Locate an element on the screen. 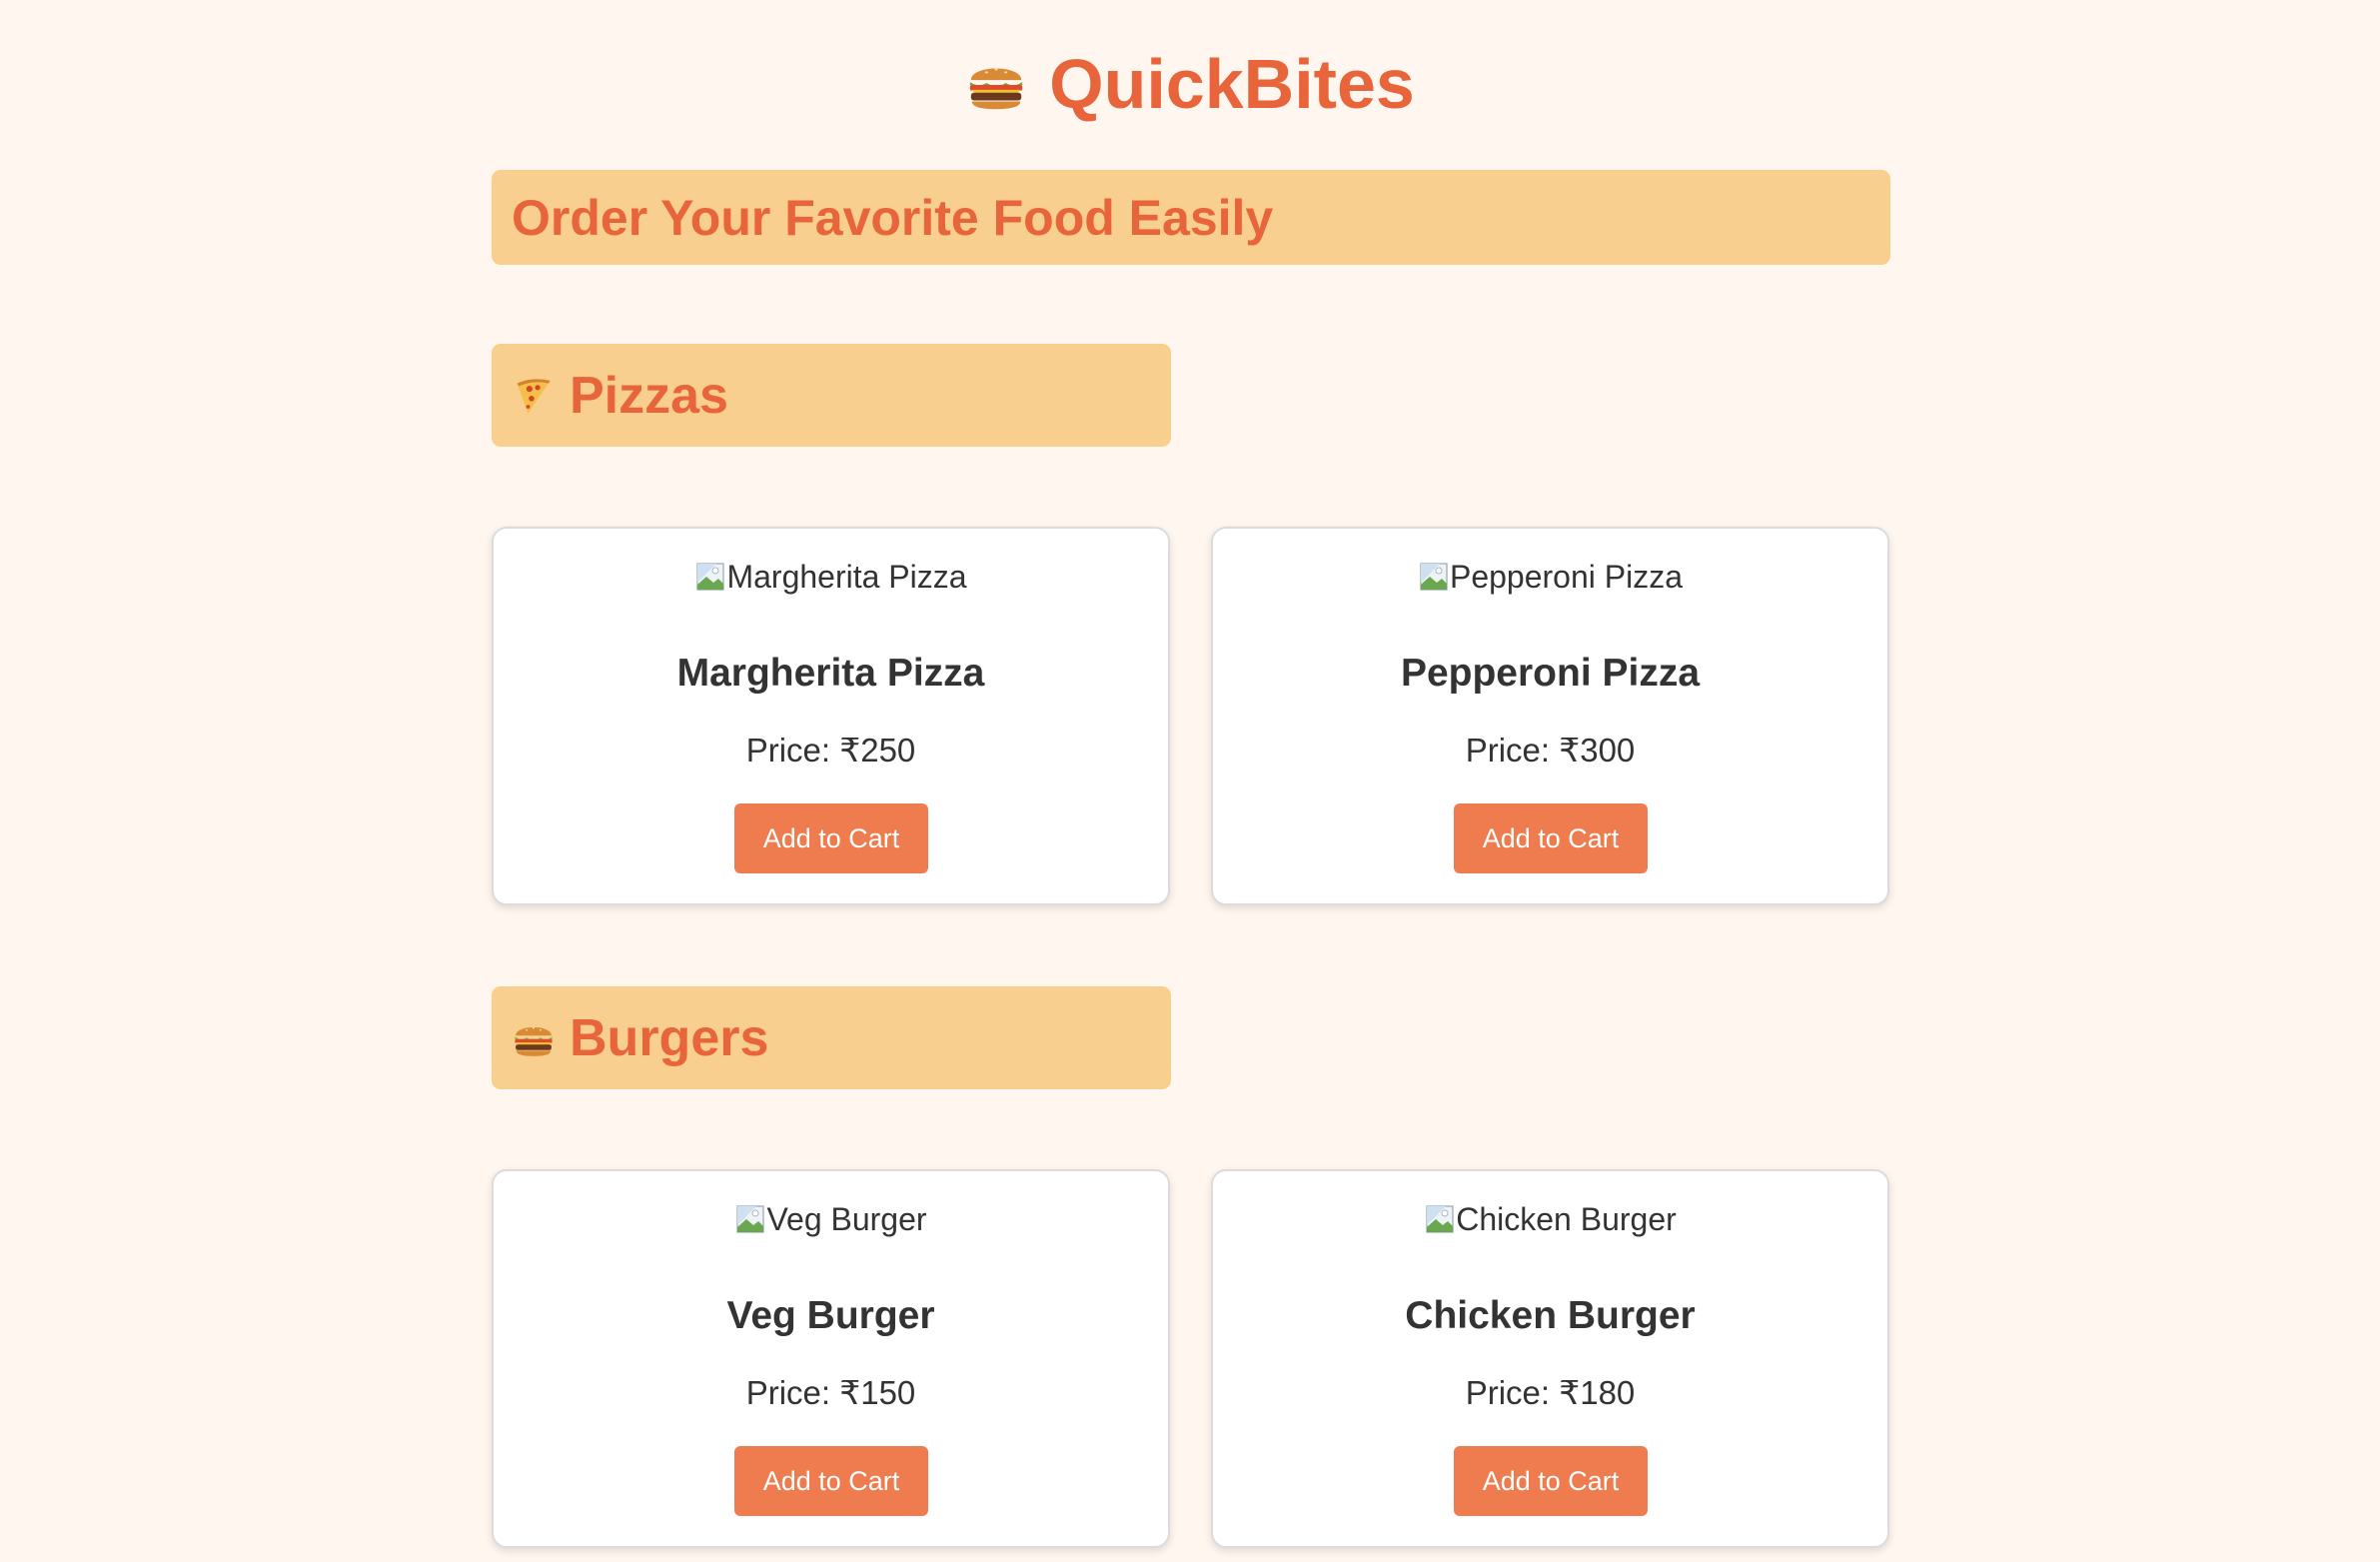  image-alt-text: Margherita Pizza is located at coordinates (846, 577).